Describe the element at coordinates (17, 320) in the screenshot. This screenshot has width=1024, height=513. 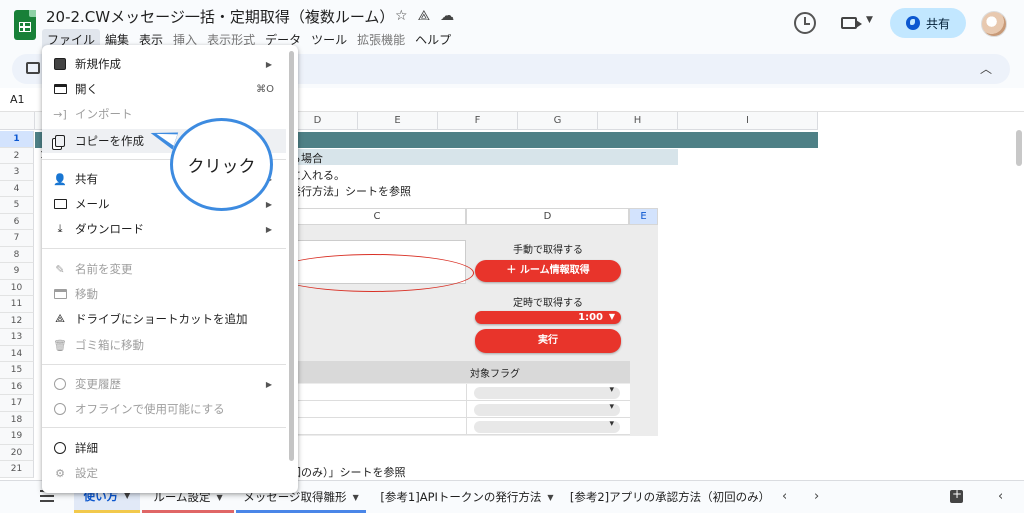
I see `row-header: 12` at that location.